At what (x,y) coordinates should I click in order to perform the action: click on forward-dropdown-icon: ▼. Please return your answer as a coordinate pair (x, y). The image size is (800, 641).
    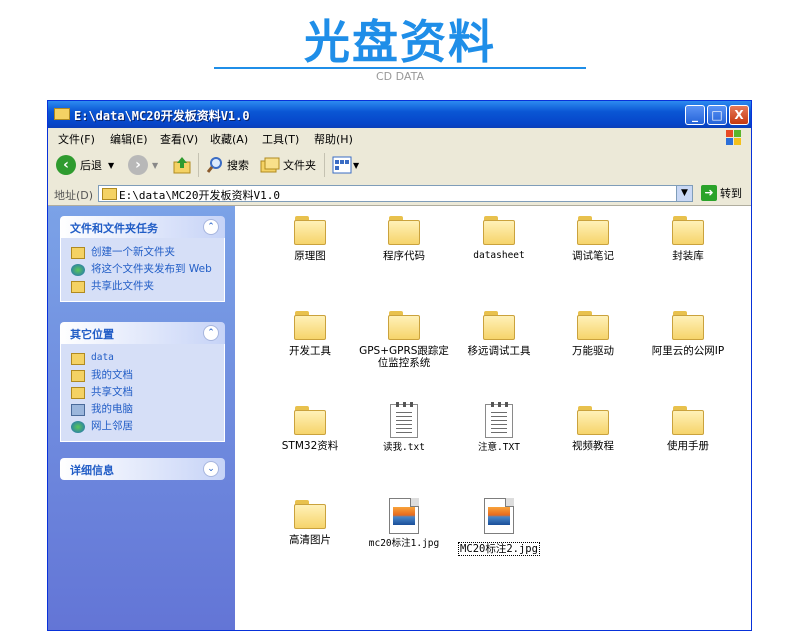
    Looking at the image, I should click on (155, 165).